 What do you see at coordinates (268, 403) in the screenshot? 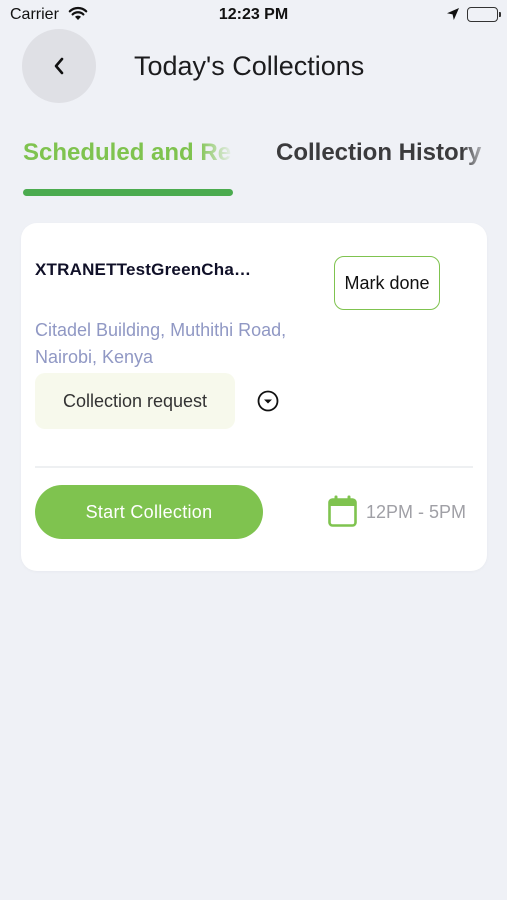
I see `chevron-down-circle-icon` at bounding box center [268, 403].